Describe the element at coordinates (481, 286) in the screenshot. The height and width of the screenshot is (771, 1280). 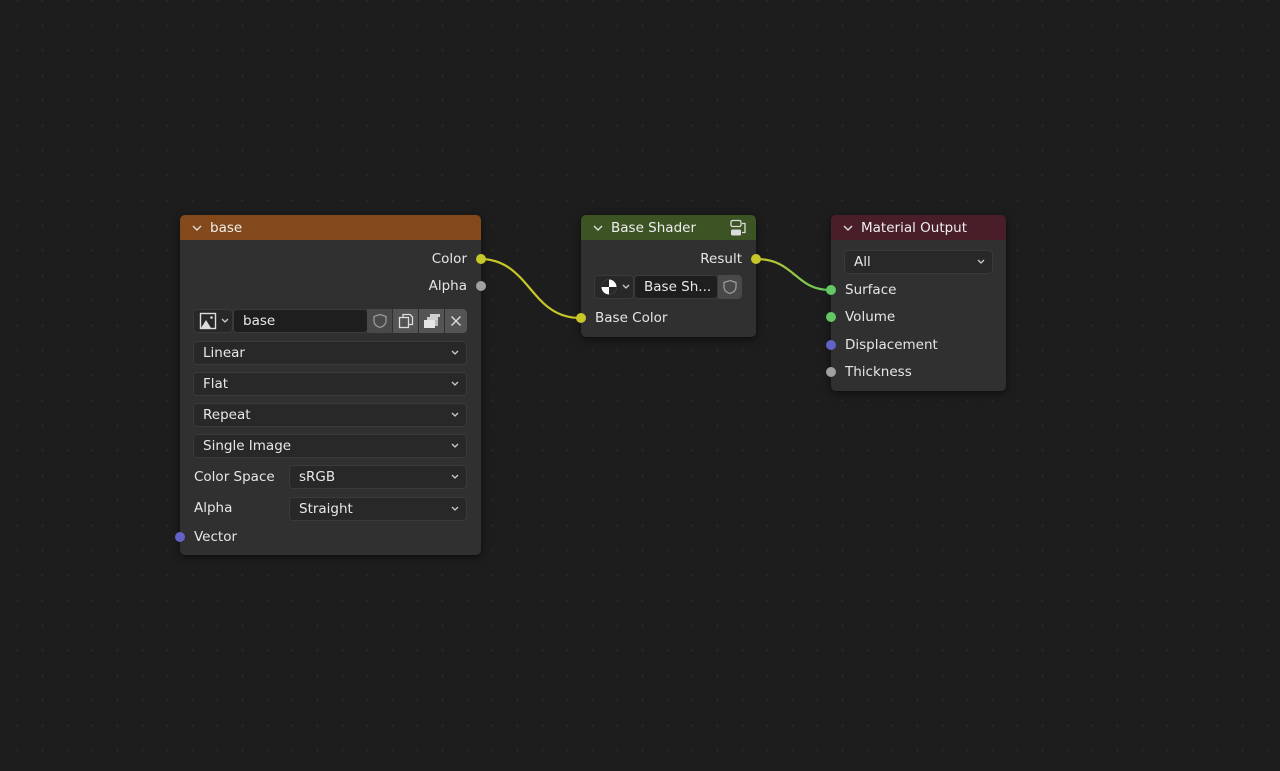
I see `socket-alpha-out` at that location.